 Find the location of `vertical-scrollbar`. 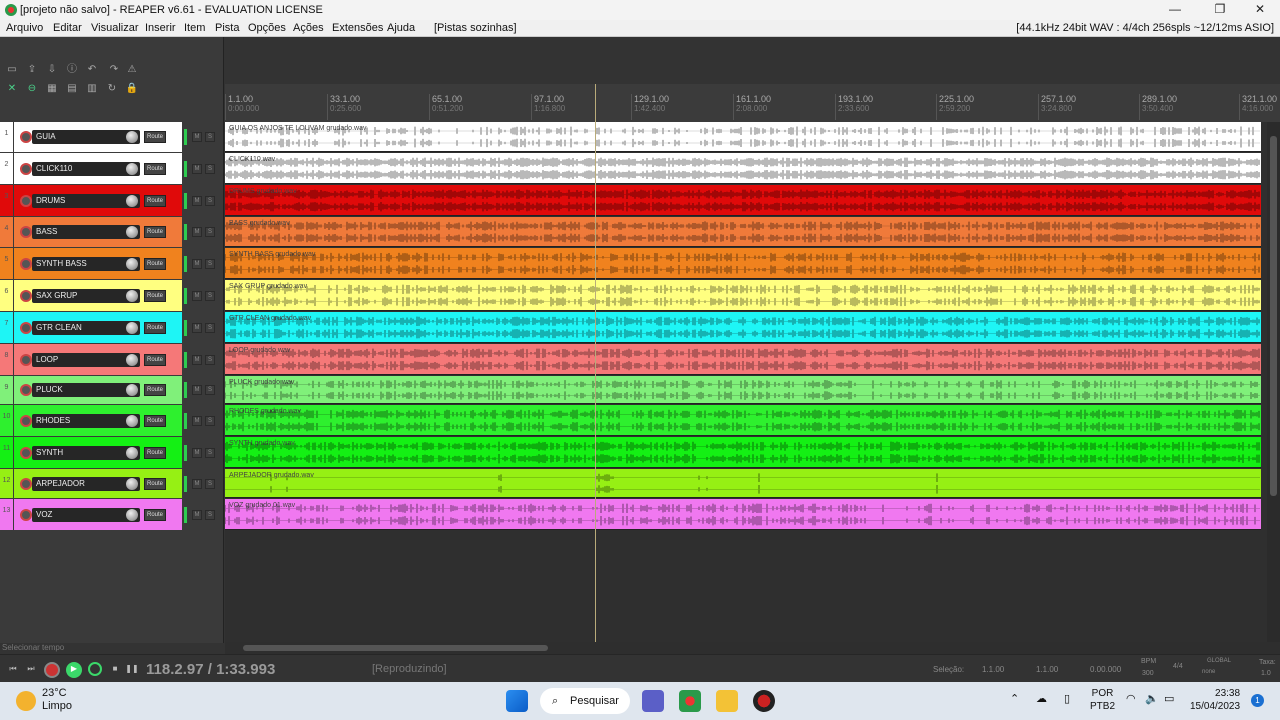

vertical-scrollbar is located at coordinates (1273, 382).